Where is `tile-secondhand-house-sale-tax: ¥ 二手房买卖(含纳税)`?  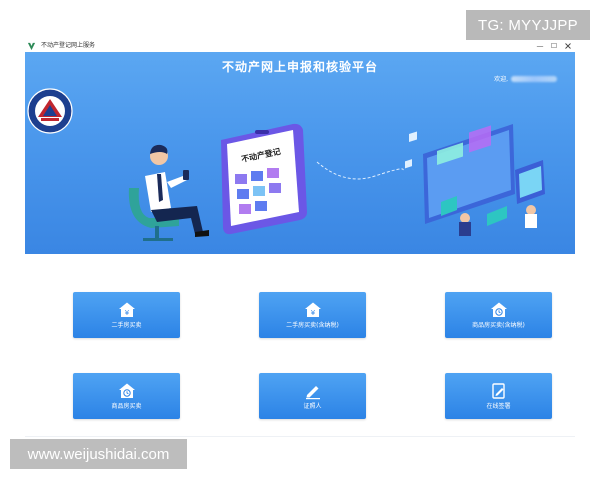 tile-secondhand-house-sale-tax: ¥ 二手房买卖(含纳税) is located at coordinates (312, 315).